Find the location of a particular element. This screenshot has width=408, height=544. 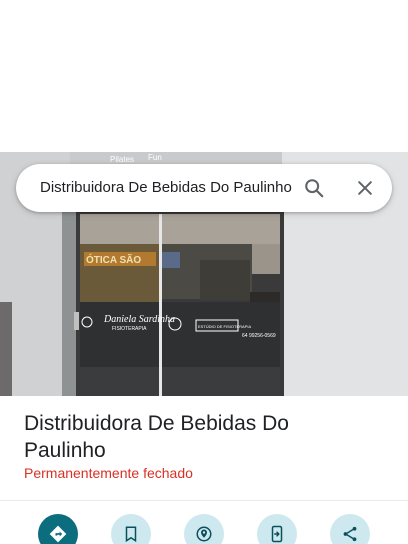

search-bar: Distribuidora De Bebidas Do Paulinho is located at coordinates (204, 188).